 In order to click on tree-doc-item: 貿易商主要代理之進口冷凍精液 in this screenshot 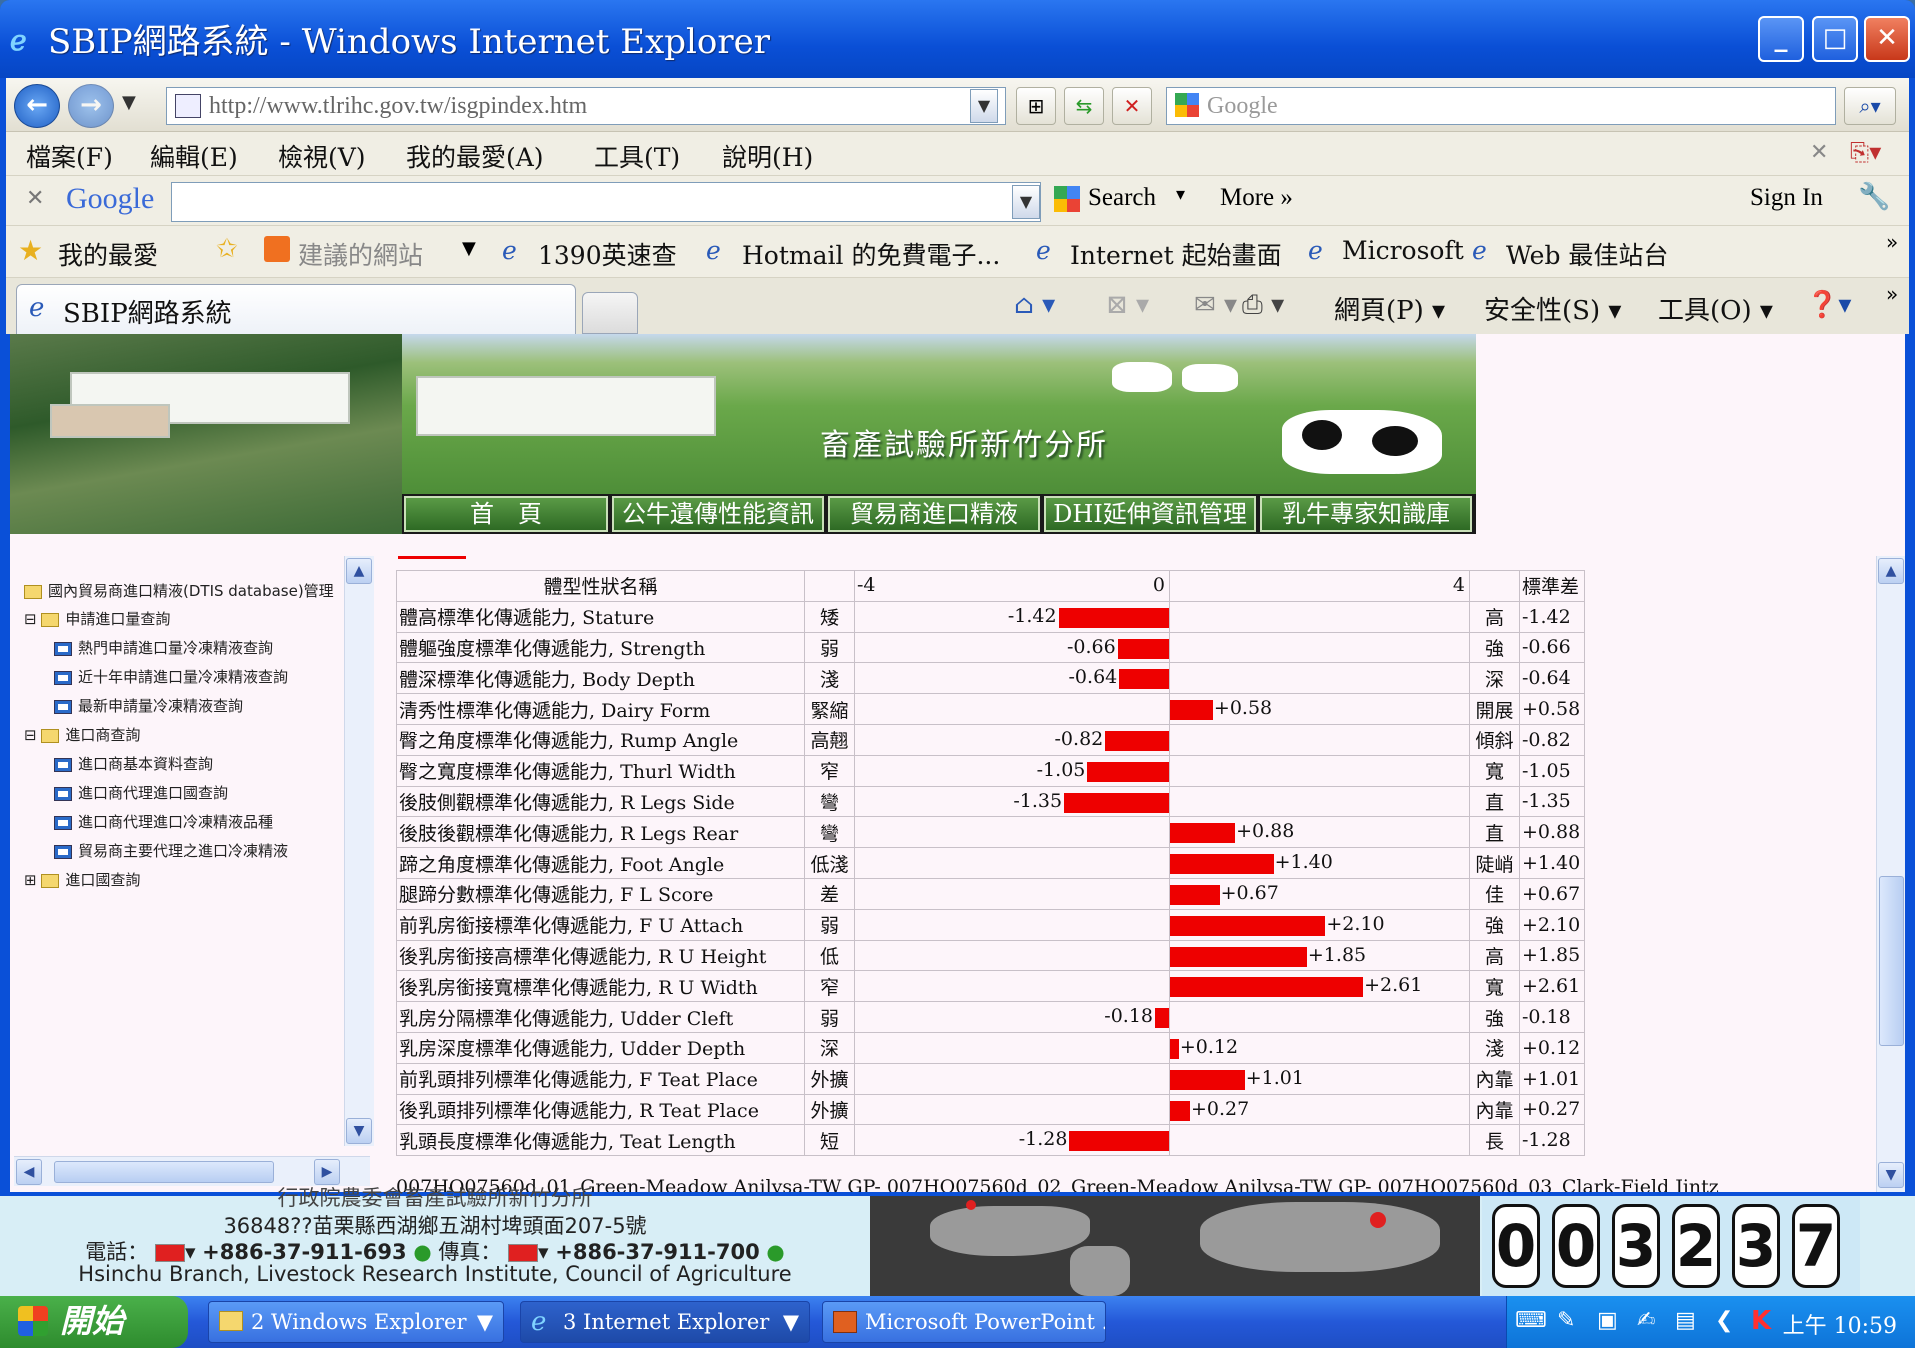, I will do `click(171, 850)`.